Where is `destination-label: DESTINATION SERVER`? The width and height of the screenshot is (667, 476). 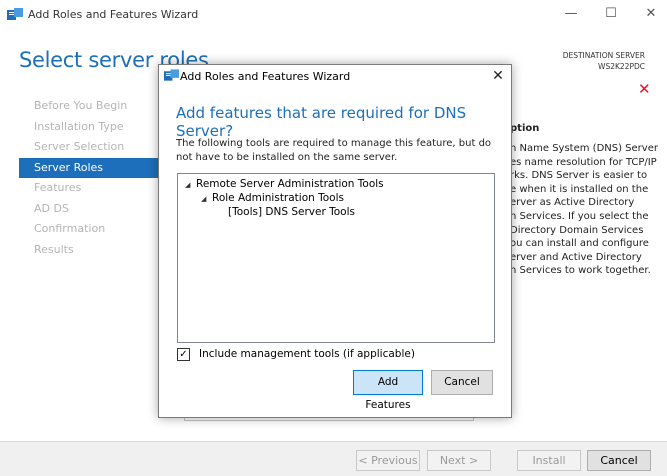
destination-label: DESTINATION SERVER is located at coordinates (603, 55).